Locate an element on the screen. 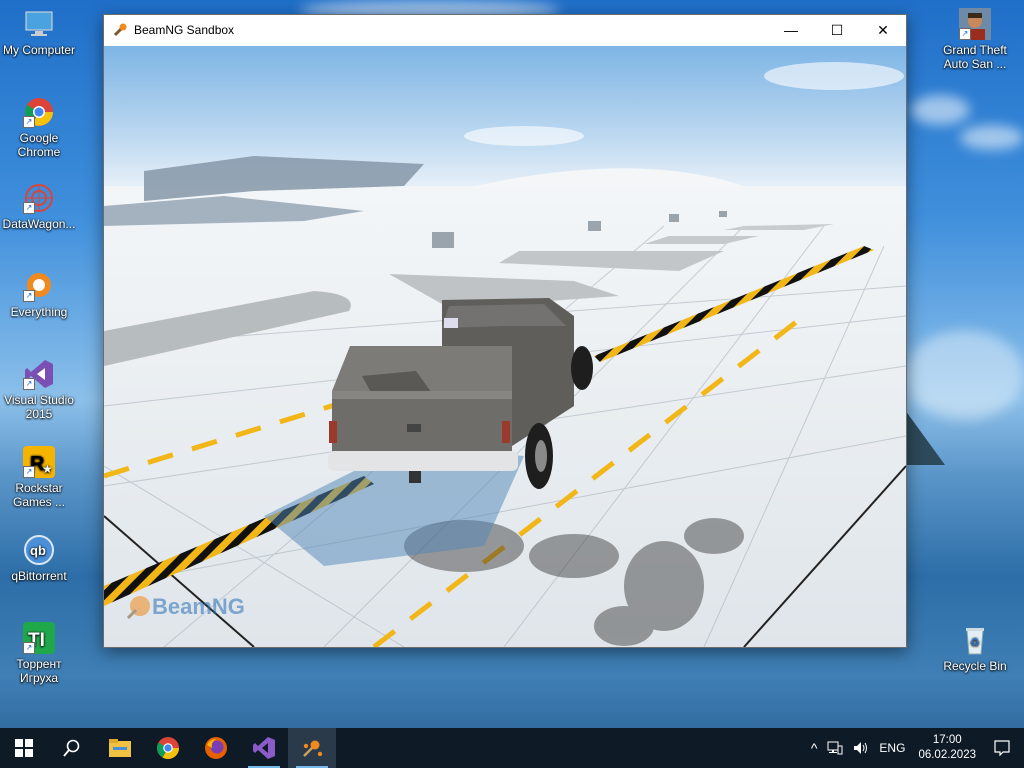  chrome-taskbar-button is located at coordinates (168, 748).